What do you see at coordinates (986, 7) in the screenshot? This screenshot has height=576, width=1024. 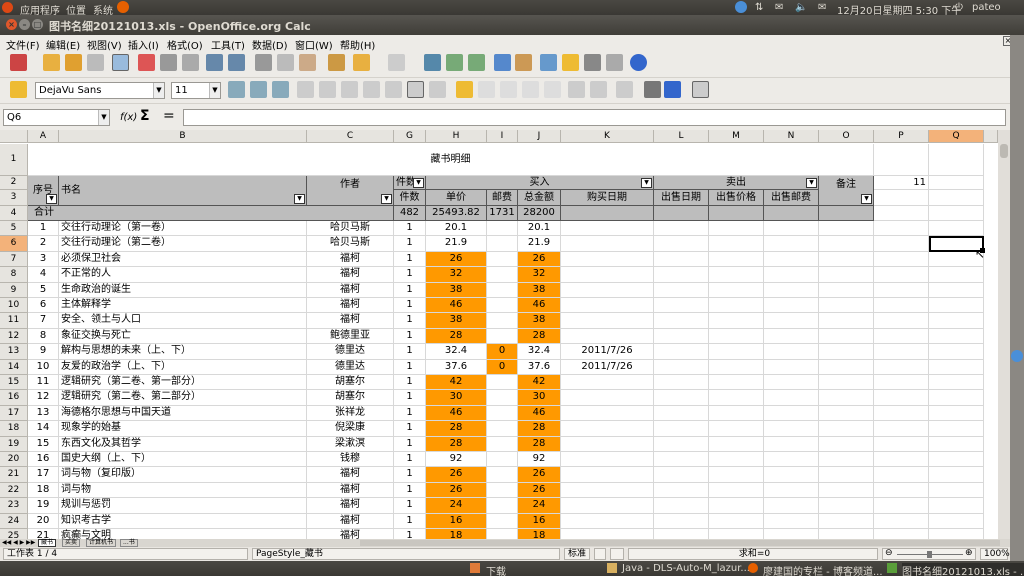 I see `user-menu: pateo` at bounding box center [986, 7].